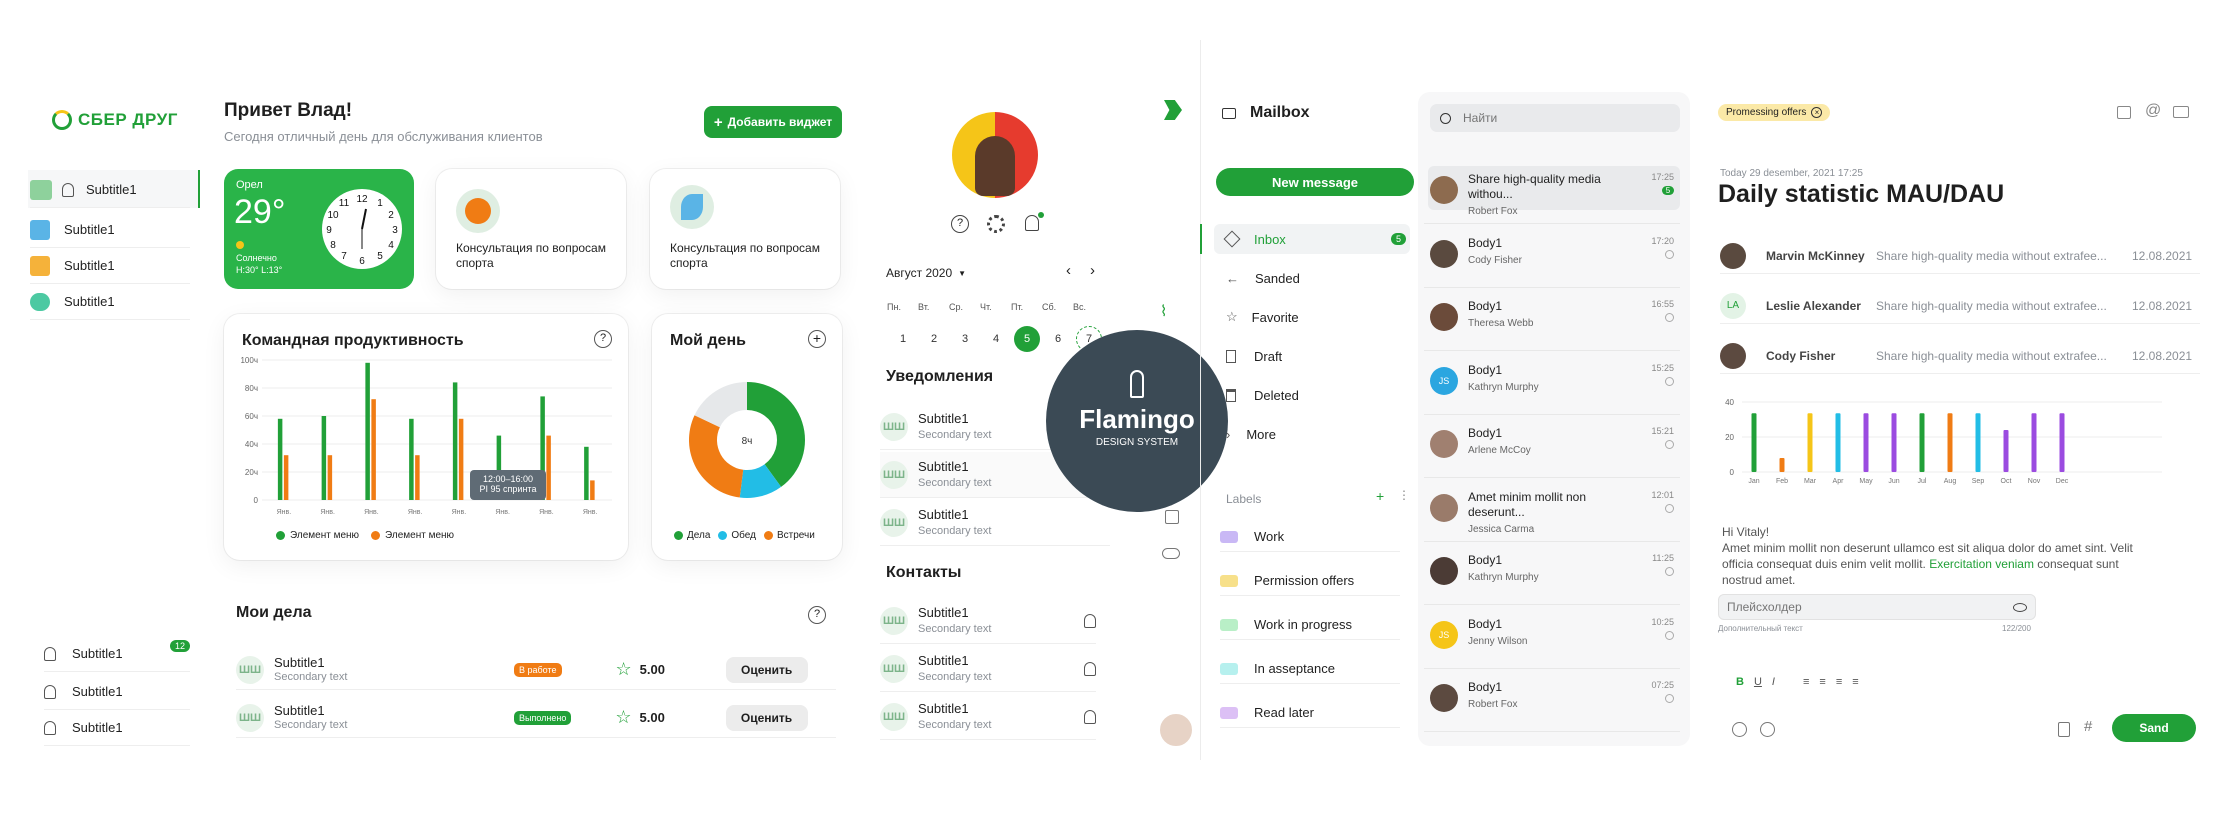  What do you see at coordinates (1326, 434) in the screenshot?
I see `folder-more: › More` at bounding box center [1326, 434].